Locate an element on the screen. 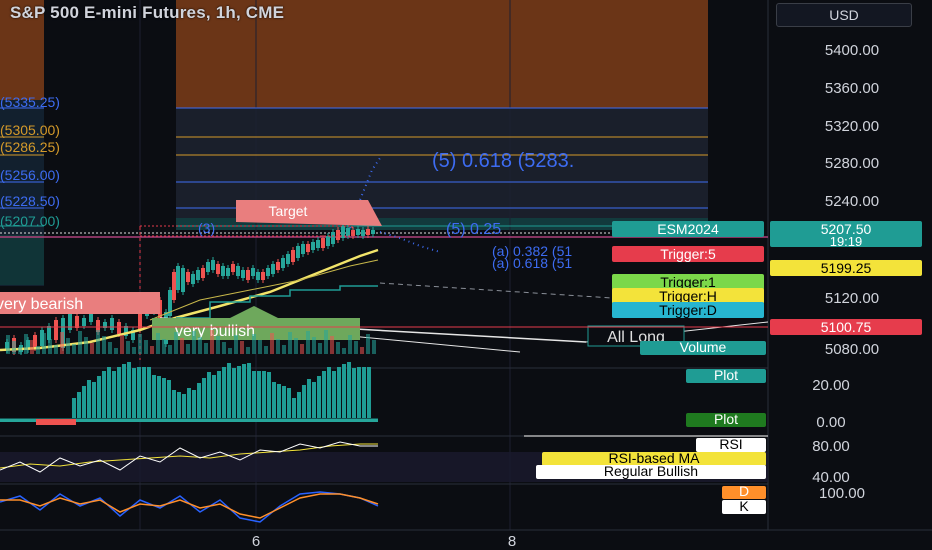 The image size is (932, 550). price-tick: 5280.00 is located at coordinates (852, 163).